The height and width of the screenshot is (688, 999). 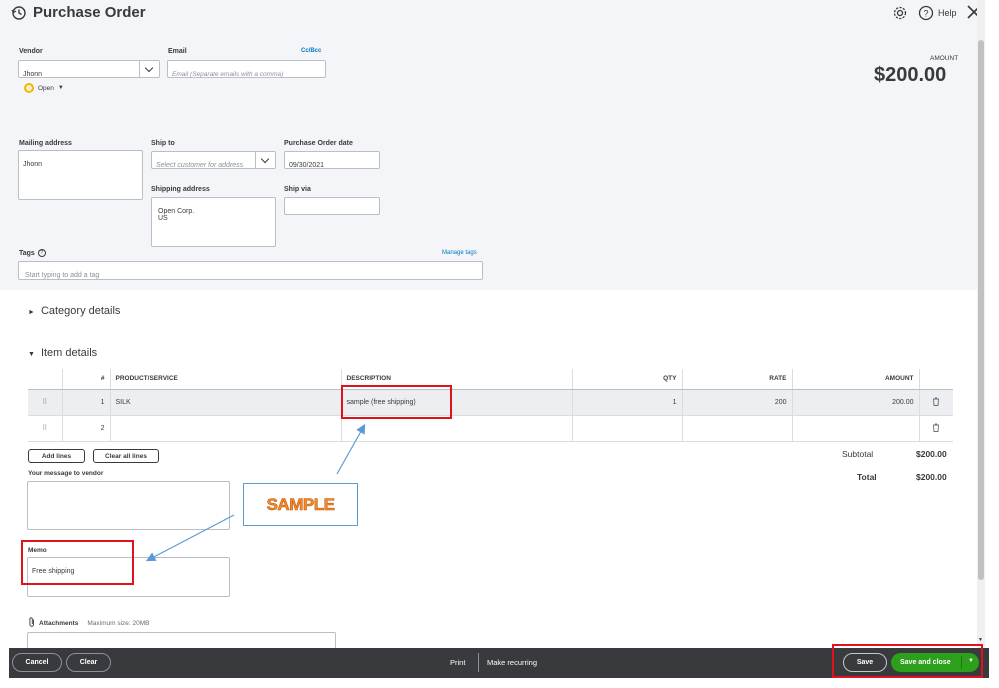 What do you see at coordinates (457, 662) in the screenshot?
I see `print-link: Print` at bounding box center [457, 662].